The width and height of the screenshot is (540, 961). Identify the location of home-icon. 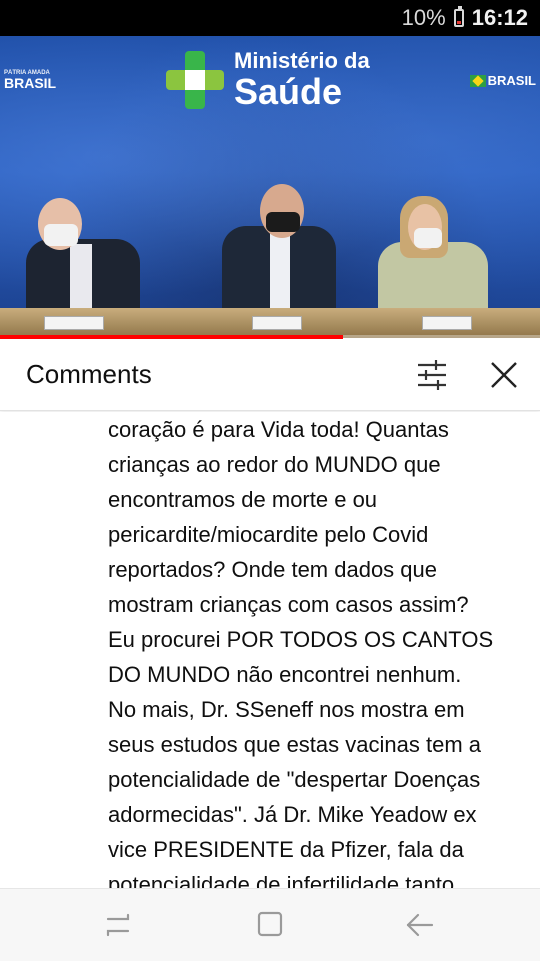
(270, 924).